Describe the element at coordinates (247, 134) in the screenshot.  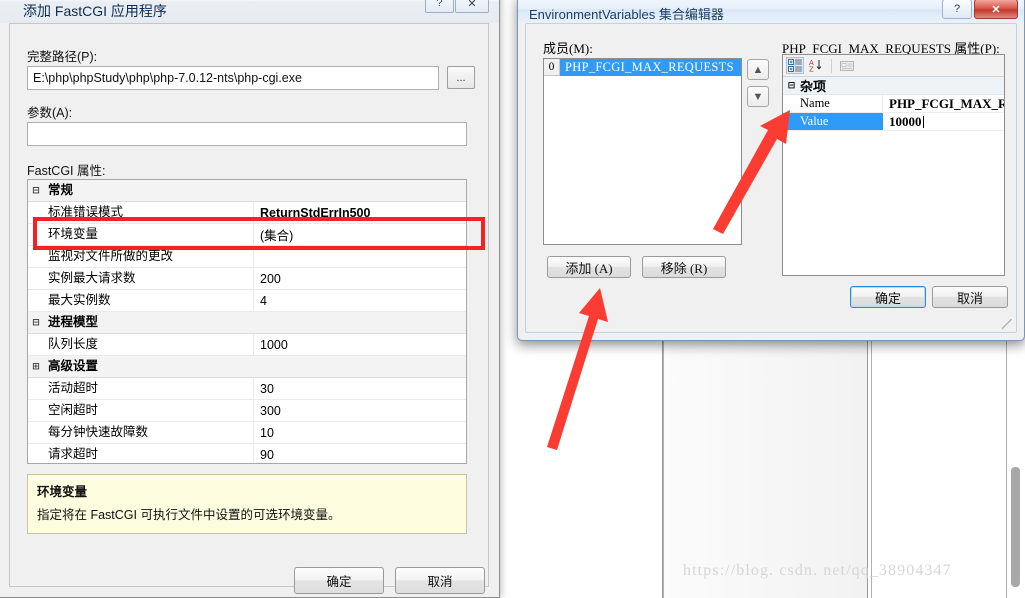
I see `arguments-input` at that location.